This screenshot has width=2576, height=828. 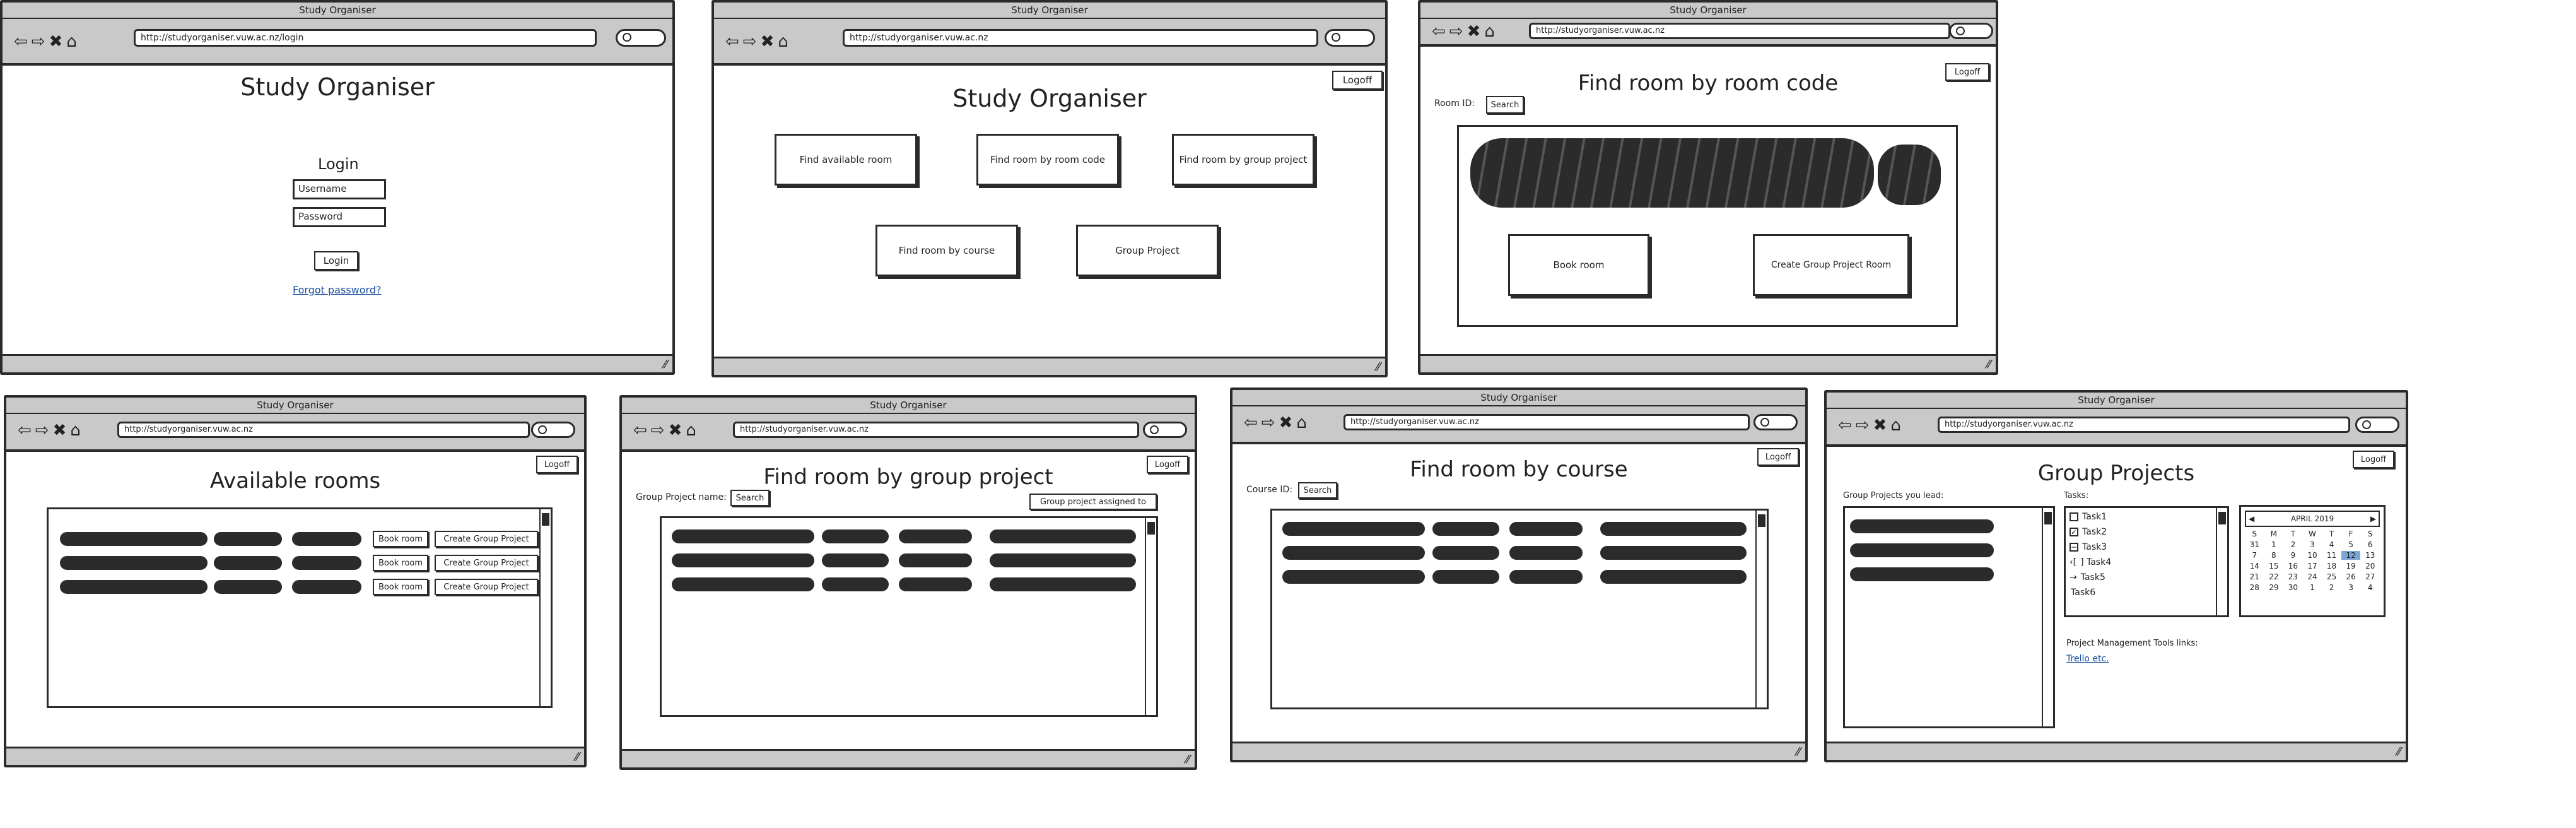 I want to click on forgot-password-link: Forgot password?, so click(x=337, y=290).